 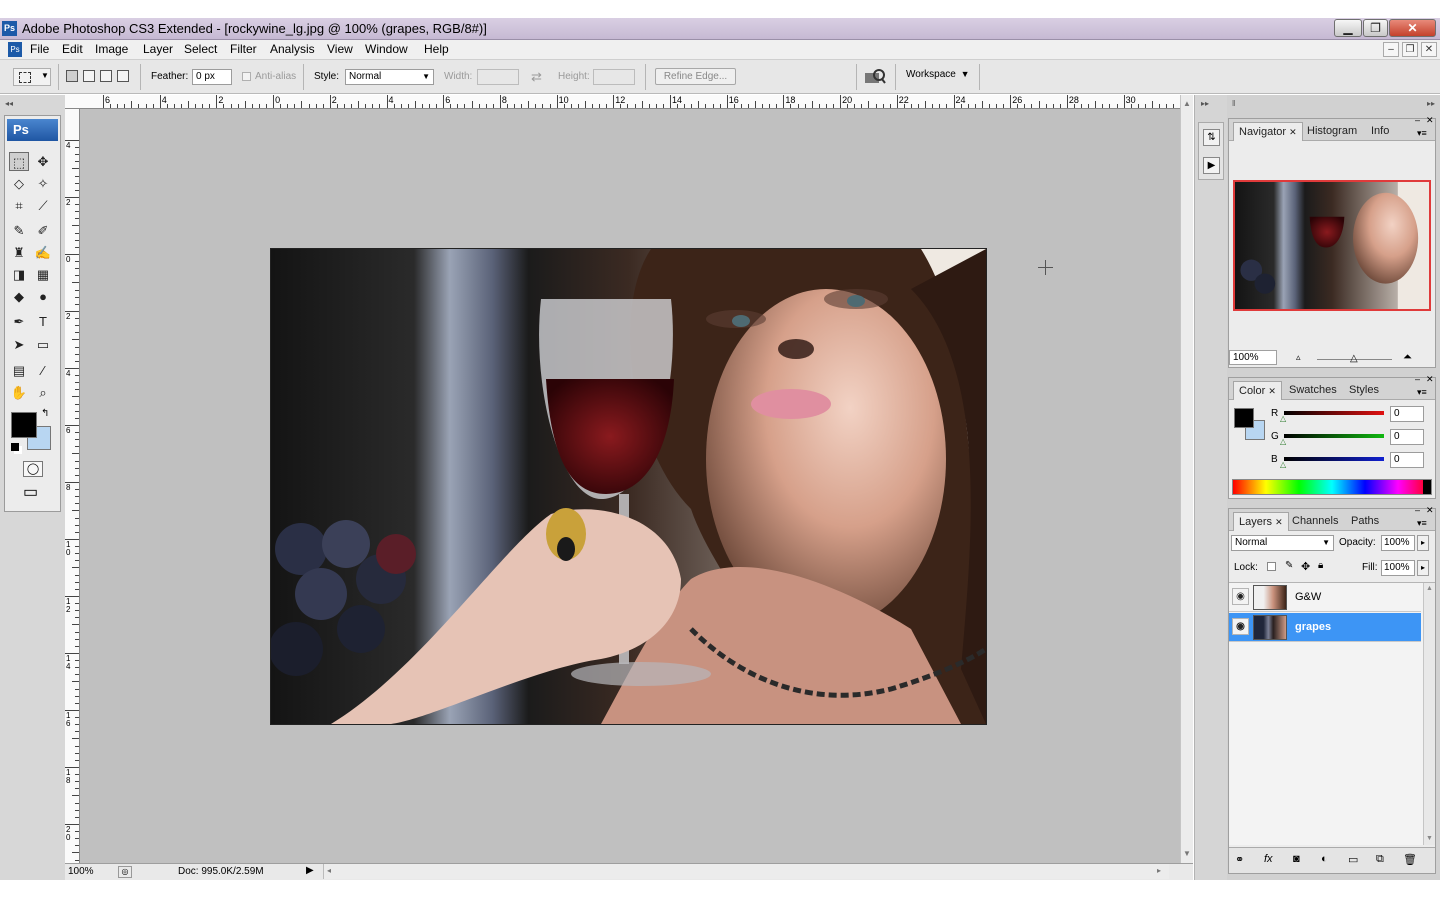 What do you see at coordinates (1257, 390) in the screenshot?
I see `tab-color: Color ✕` at bounding box center [1257, 390].